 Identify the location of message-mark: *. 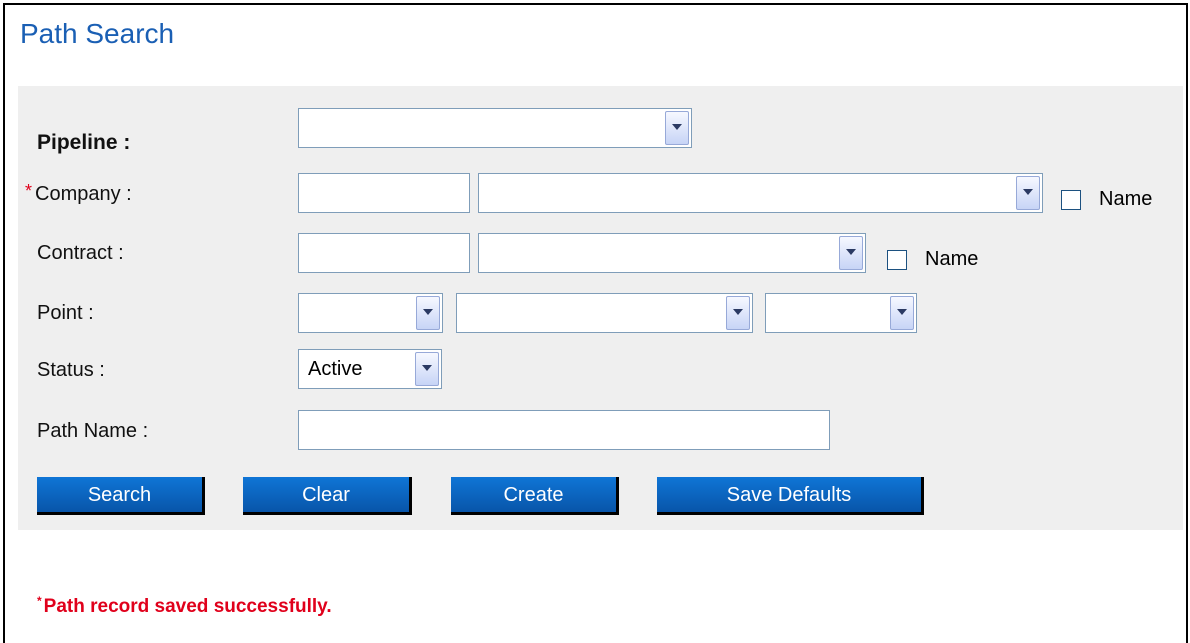
(39, 601).